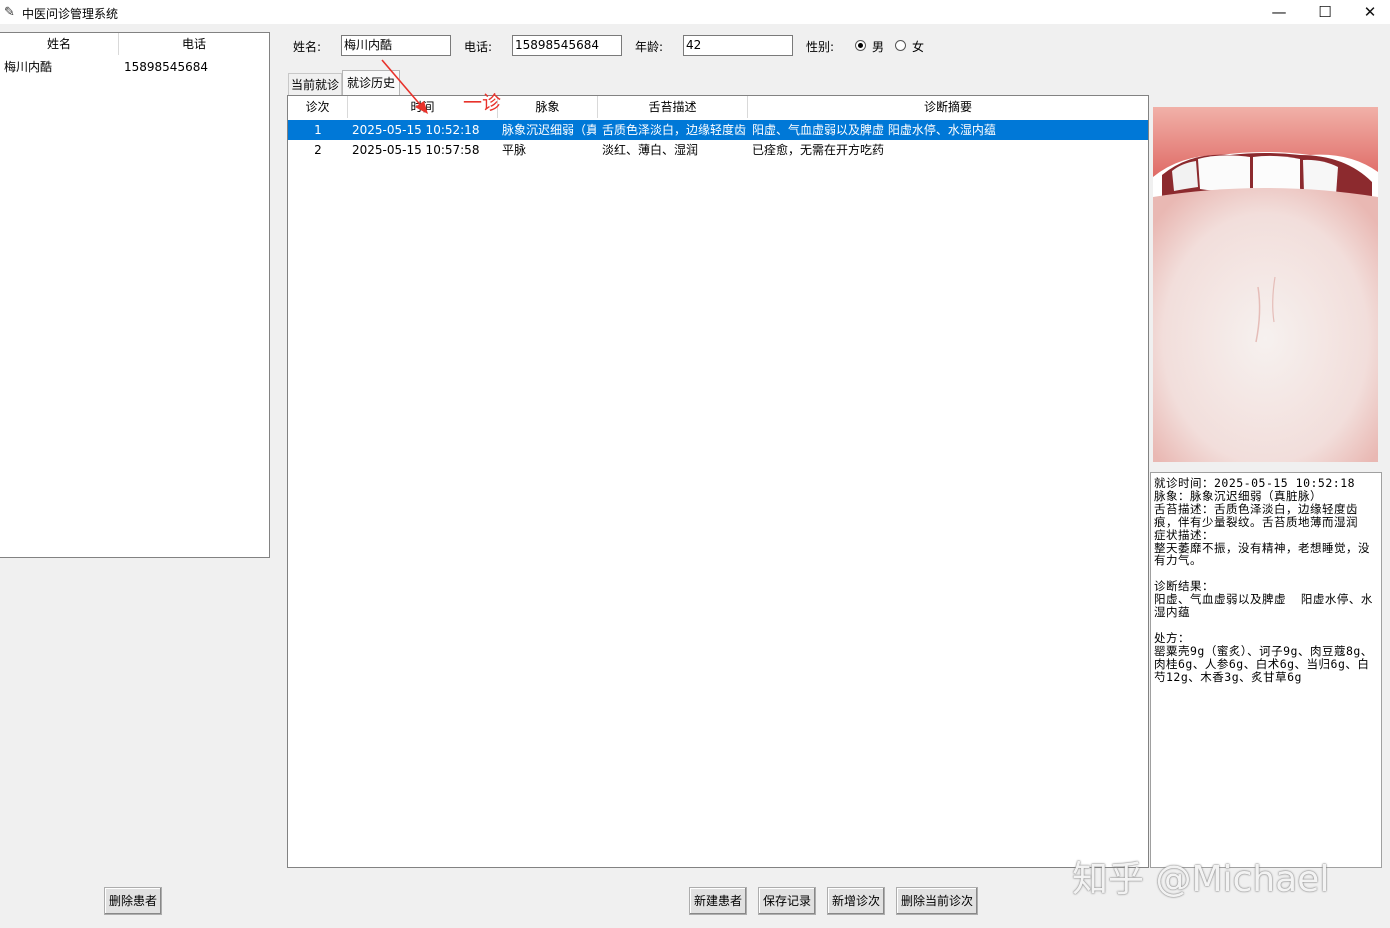 The width and height of the screenshot is (1390, 928). What do you see at coordinates (514, 150) in the screenshot?
I see `visit-pulse: 平脉` at bounding box center [514, 150].